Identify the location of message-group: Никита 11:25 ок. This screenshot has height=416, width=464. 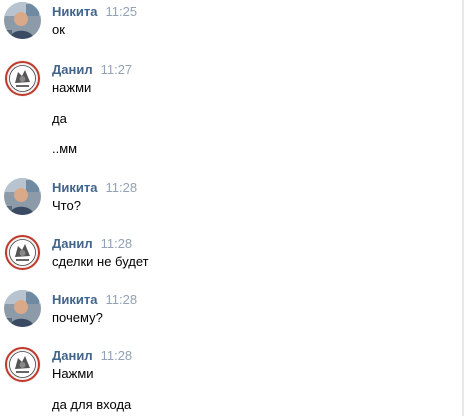
(232, 25).